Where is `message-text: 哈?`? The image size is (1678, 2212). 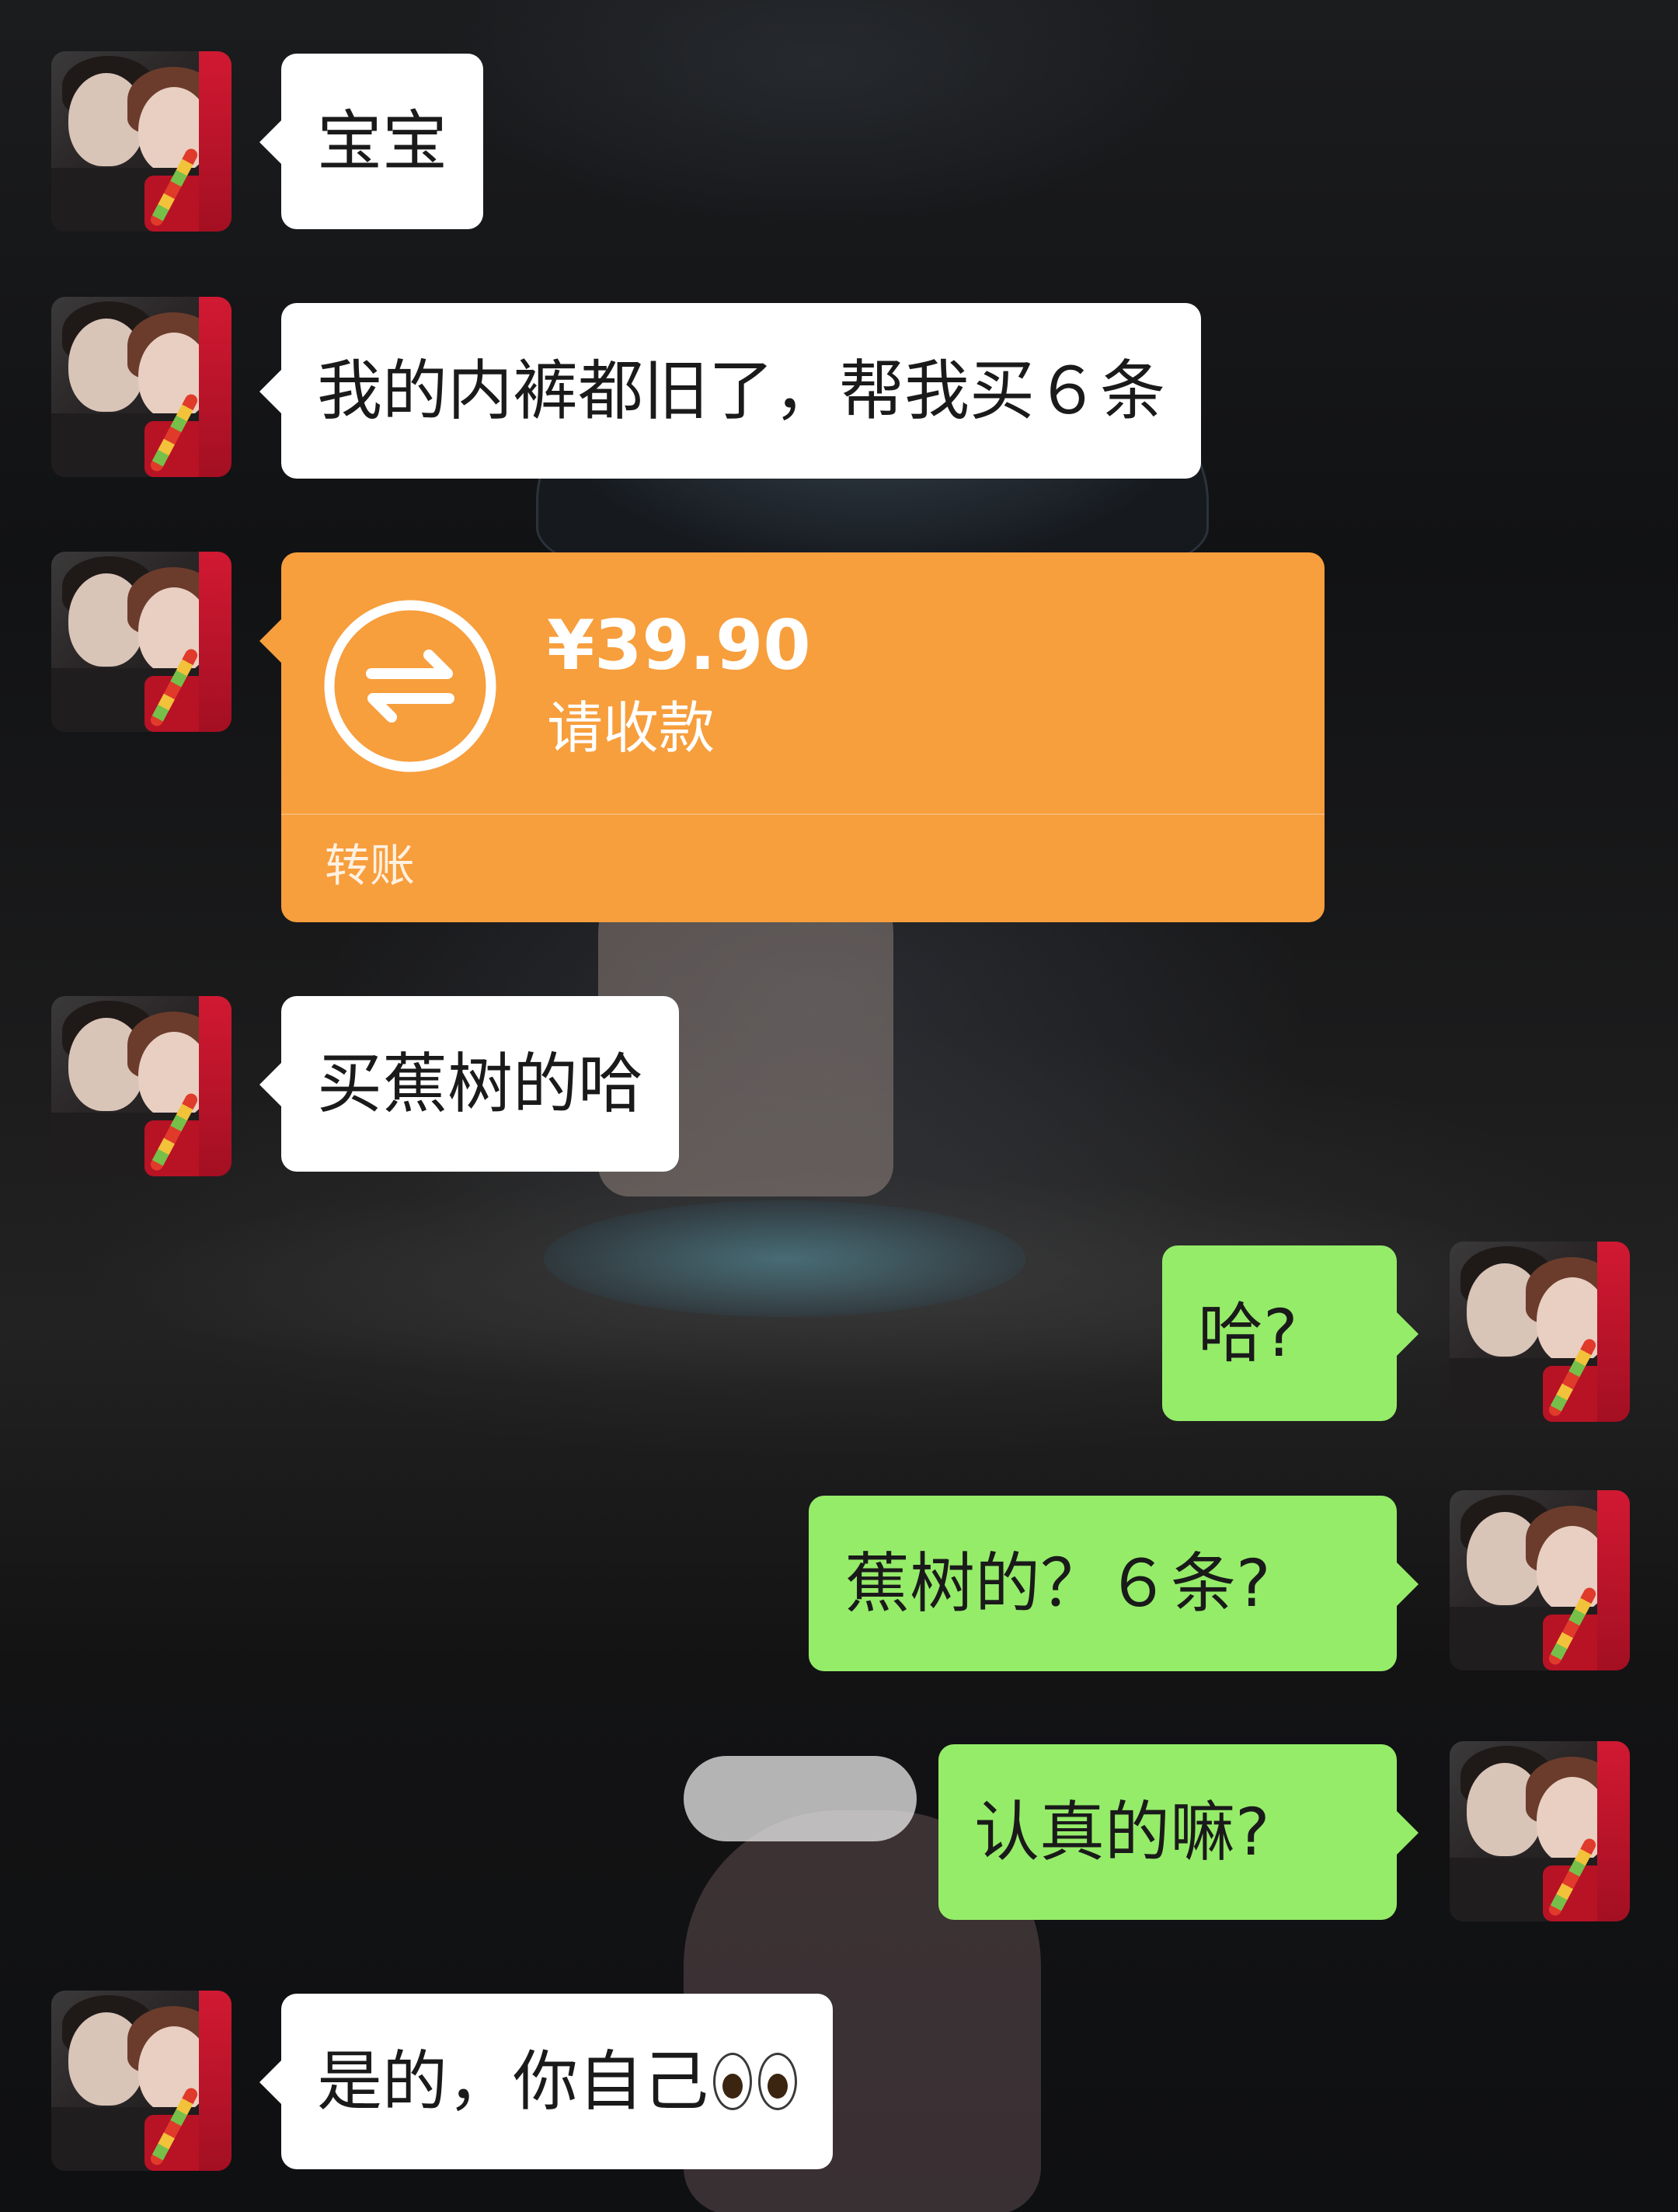 message-text: 哈? is located at coordinates (1248, 1333).